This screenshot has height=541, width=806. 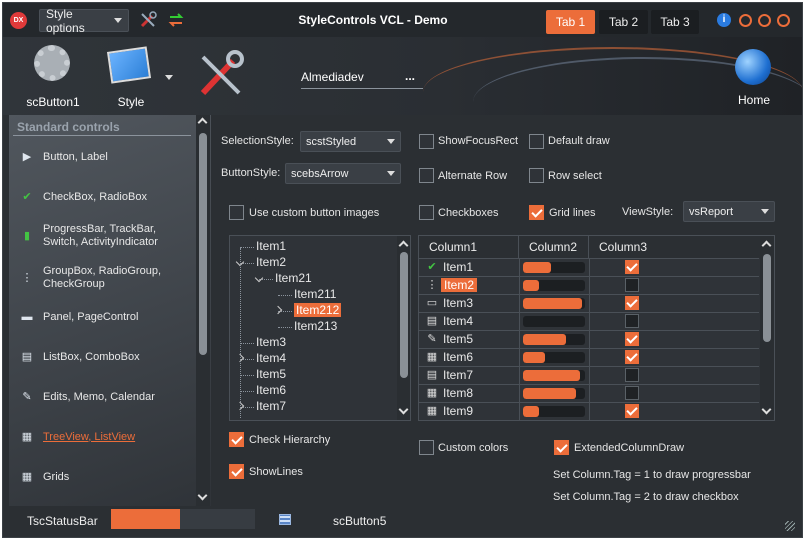 What do you see at coordinates (18, 20) in the screenshot?
I see `app-logo: DX` at bounding box center [18, 20].